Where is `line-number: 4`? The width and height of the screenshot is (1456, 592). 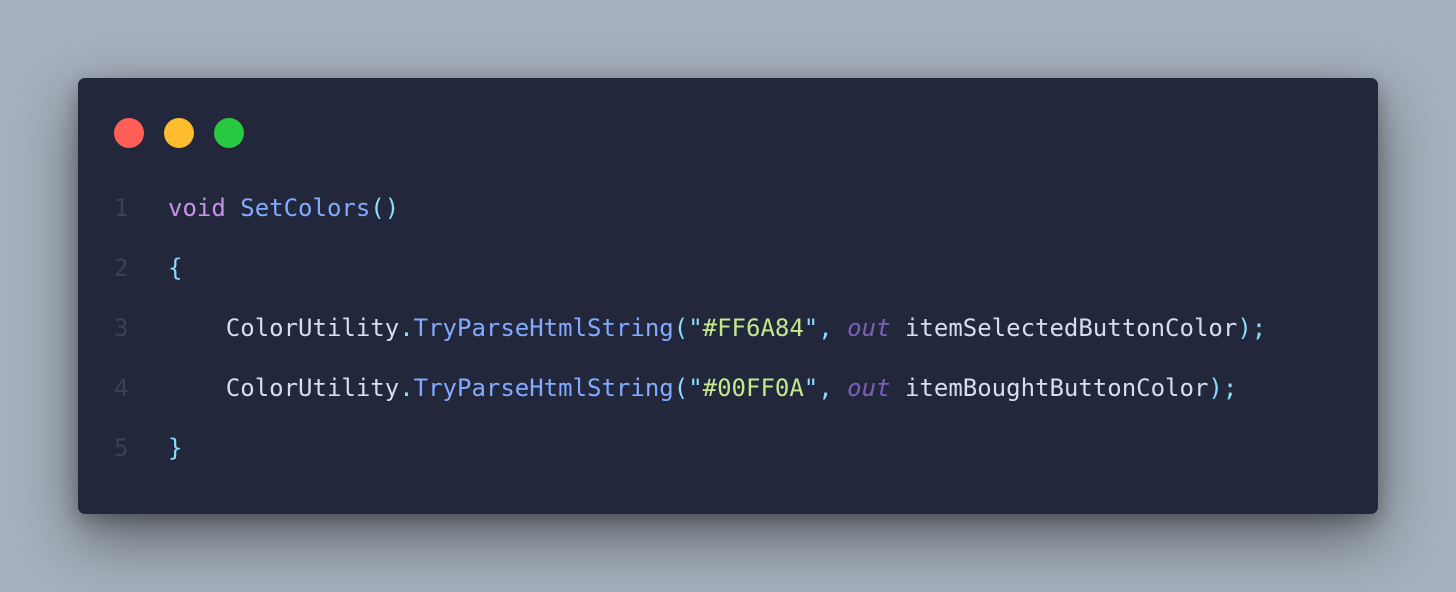
line-number: 4 is located at coordinates (121, 388).